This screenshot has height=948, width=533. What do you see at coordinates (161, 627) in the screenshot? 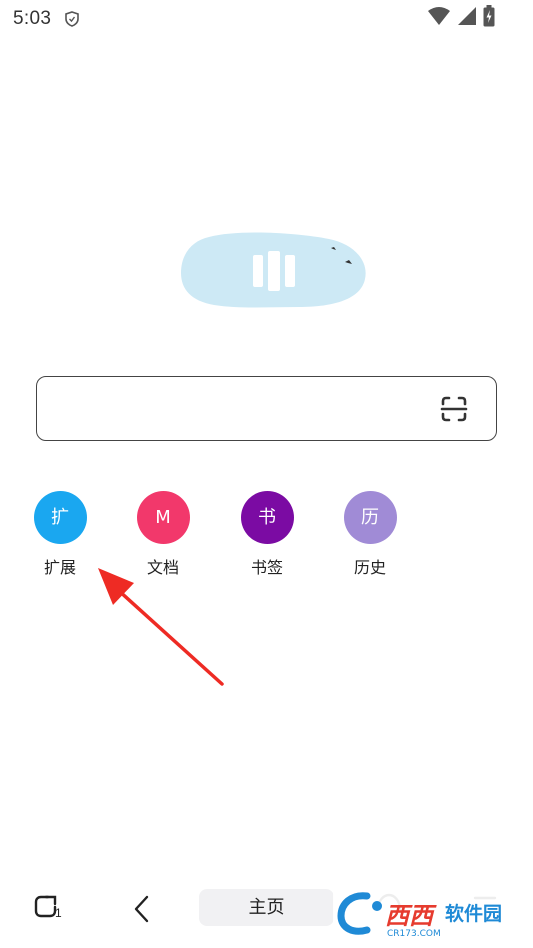
I see `annotation-arrow-icon` at bounding box center [161, 627].